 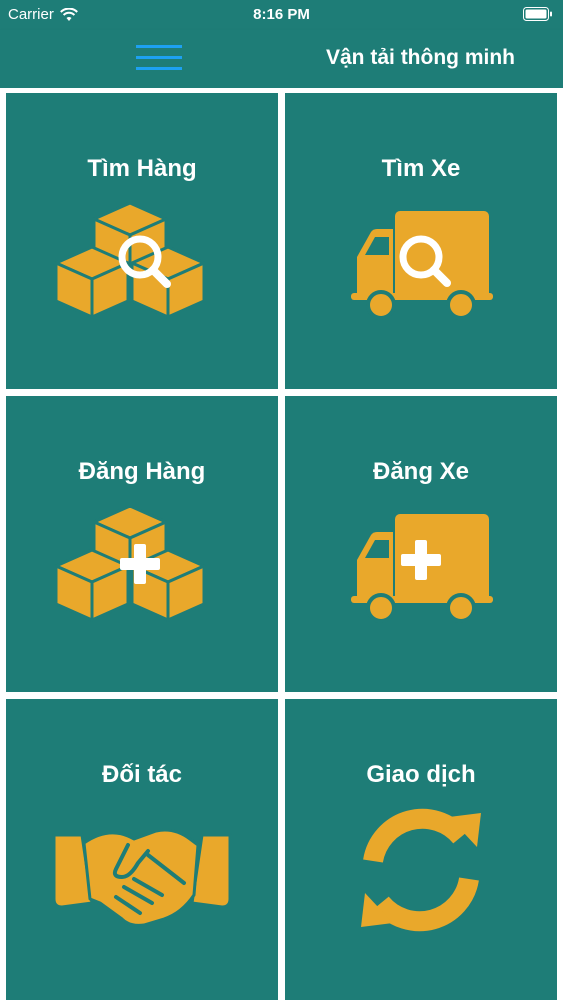 I want to click on truck-search-icon, so click(x=422, y=265).